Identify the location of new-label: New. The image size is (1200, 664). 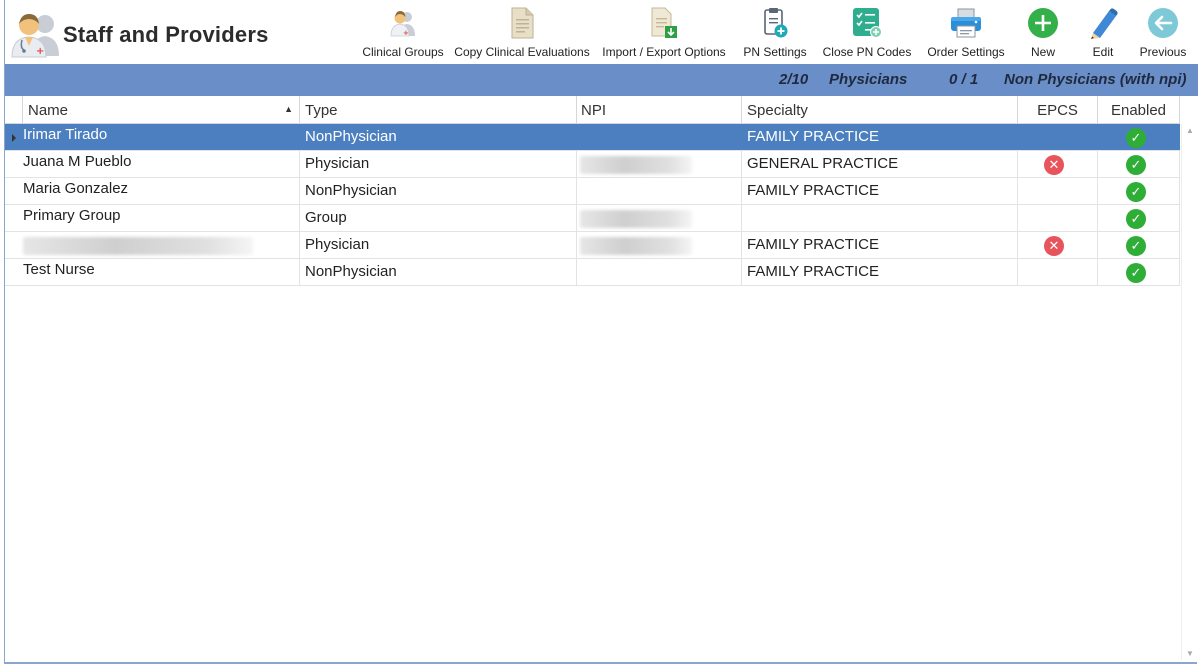
(1042, 52).